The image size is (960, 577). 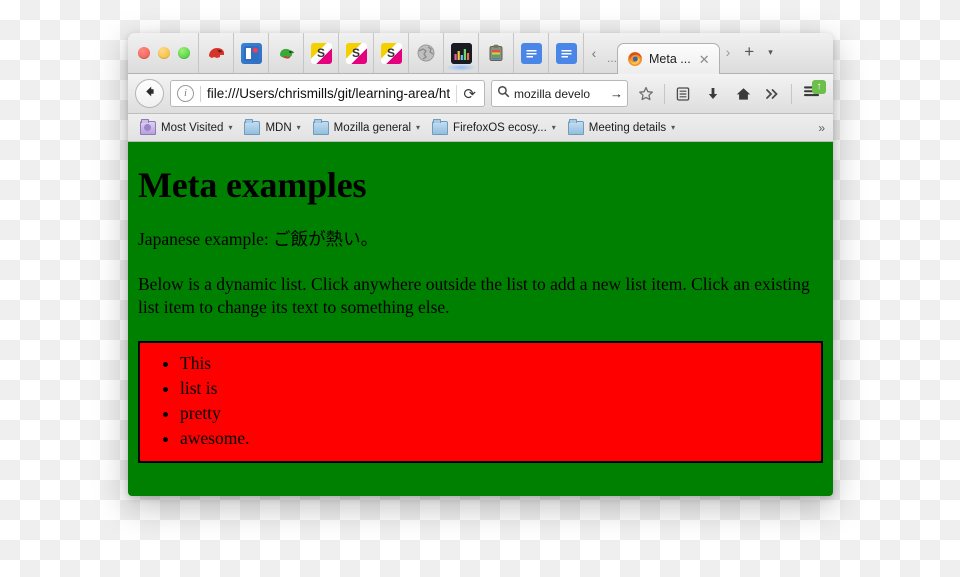 What do you see at coordinates (743, 93) in the screenshot?
I see `home-icon` at bounding box center [743, 93].